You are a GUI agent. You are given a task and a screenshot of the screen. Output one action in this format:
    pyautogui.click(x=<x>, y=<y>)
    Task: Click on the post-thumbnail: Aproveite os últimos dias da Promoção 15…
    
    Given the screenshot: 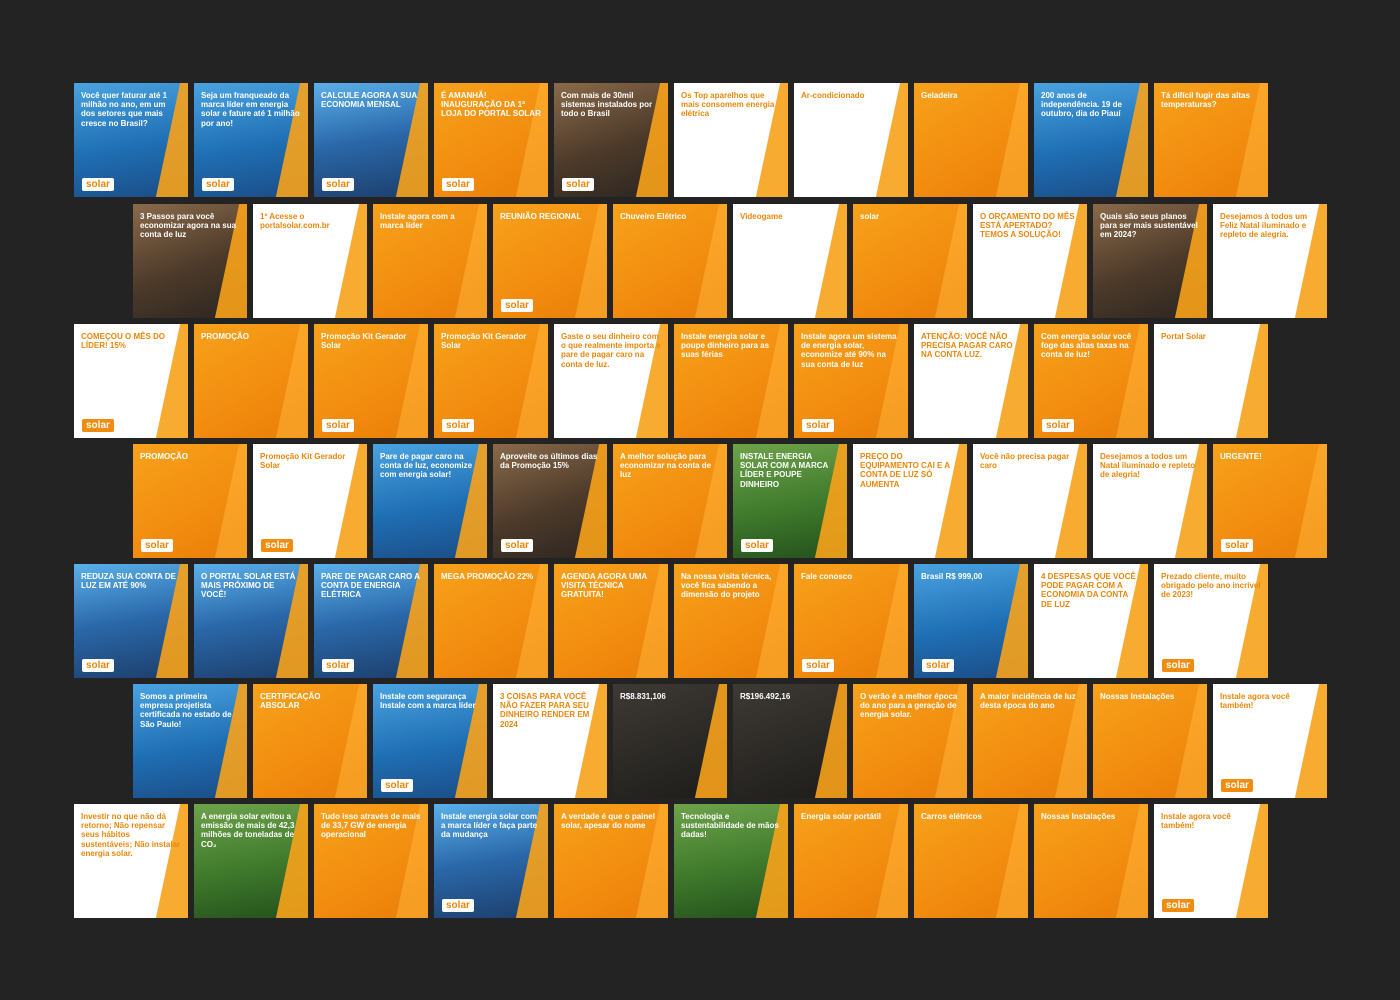 What is the action you would take?
    pyautogui.click(x=550, y=501)
    